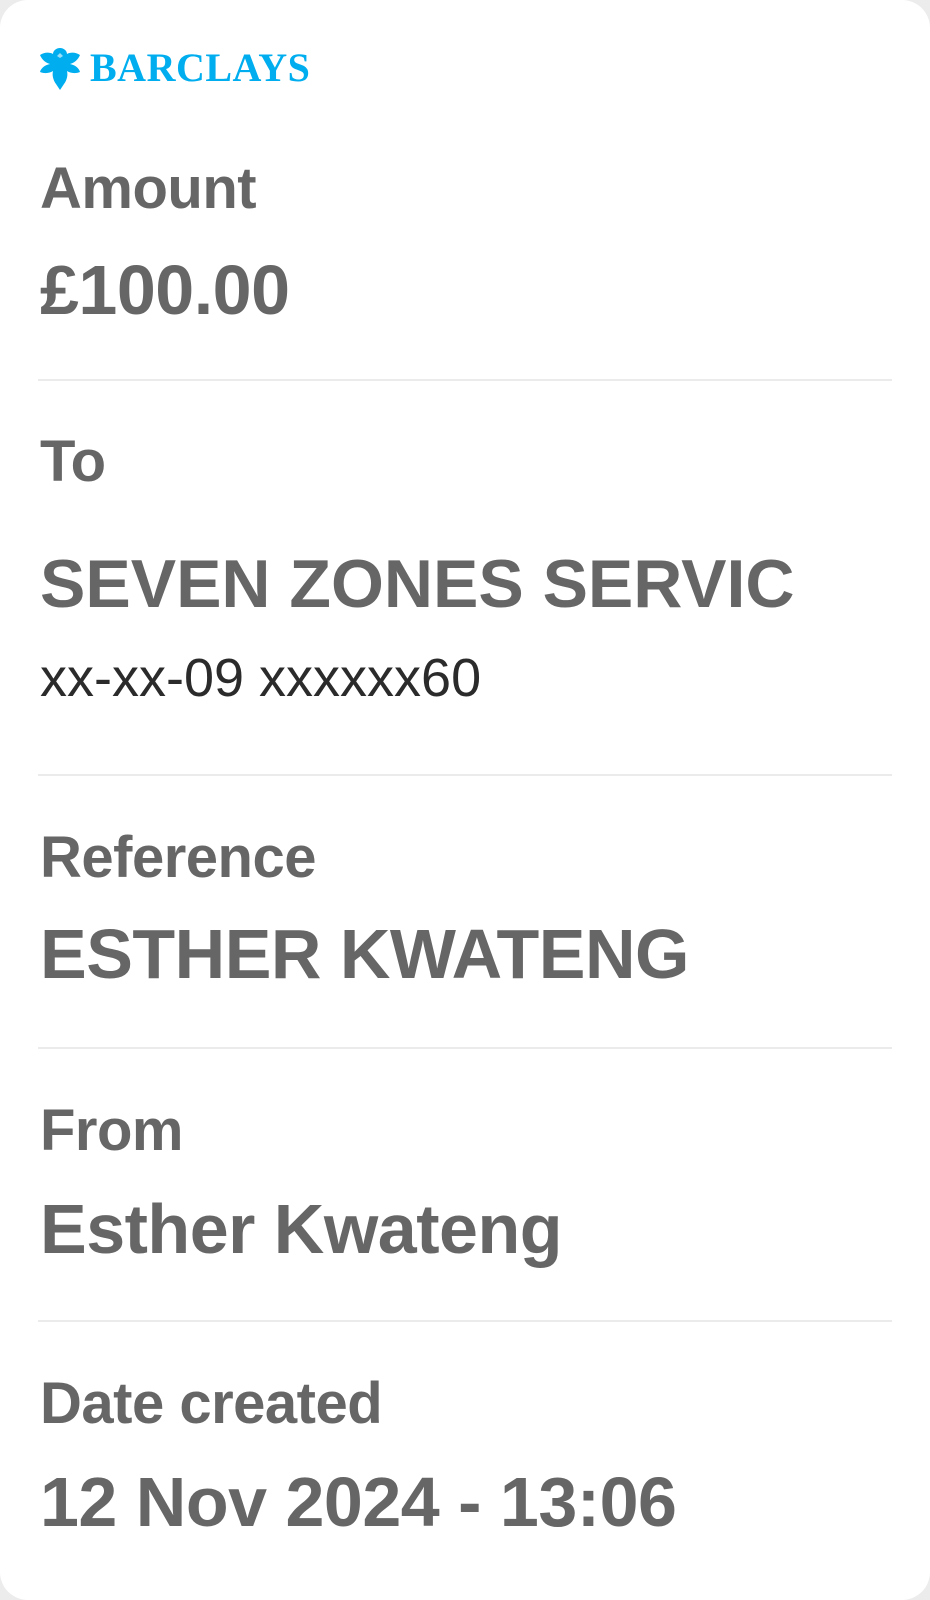 Image resolution: width=930 pixels, height=1600 pixels. What do you see at coordinates (261, 678) in the screenshot?
I see `recipient-account: xx-xx-09 xxxxxx60` at bounding box center [261, 678].